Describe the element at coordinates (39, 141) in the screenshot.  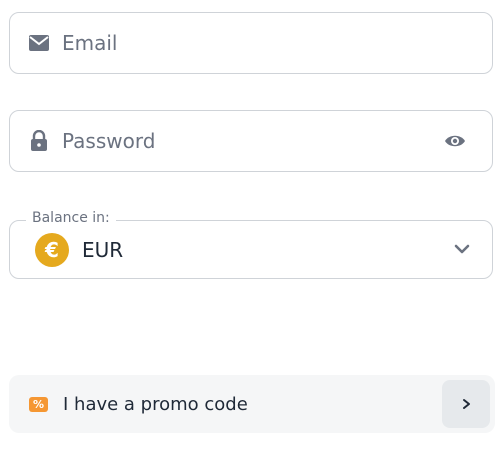
I see `lock-icon` at that location.